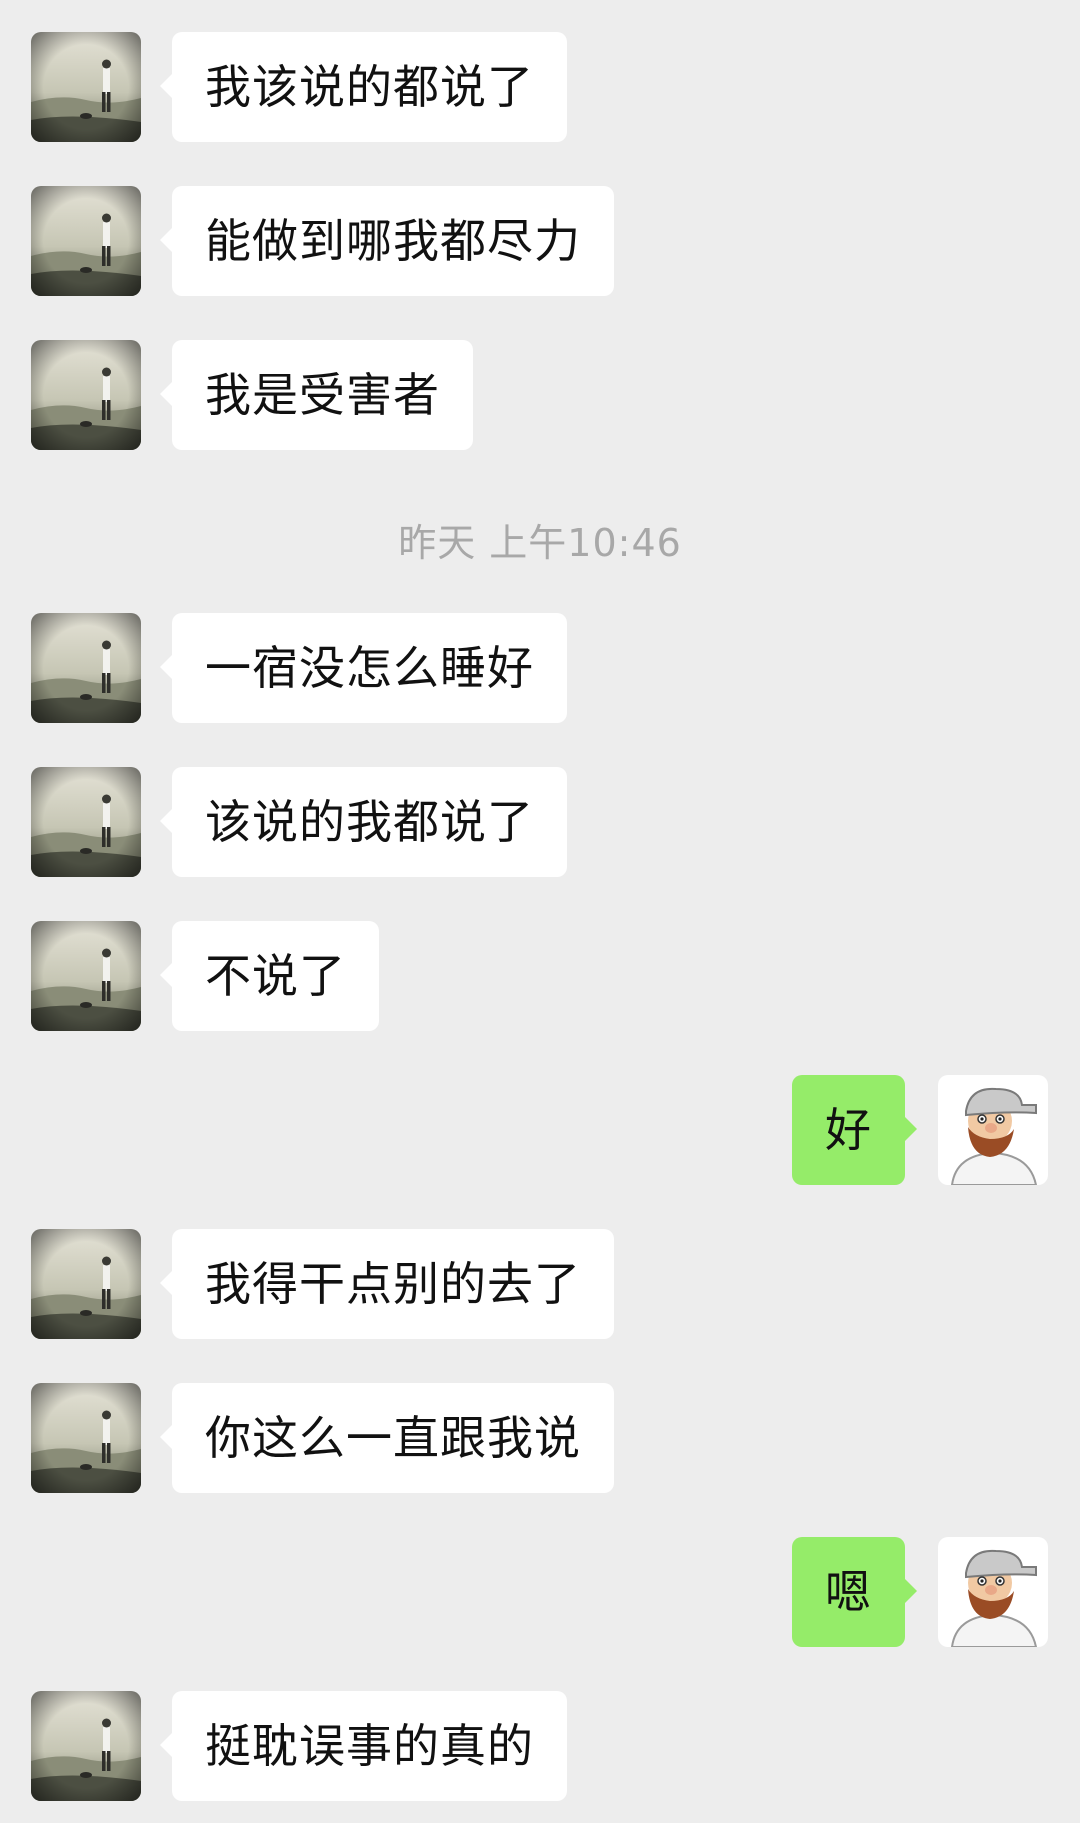 The image size is (1080, 1823). I want to click on message-row-received: 我该说的都说了, so click(540, 87).